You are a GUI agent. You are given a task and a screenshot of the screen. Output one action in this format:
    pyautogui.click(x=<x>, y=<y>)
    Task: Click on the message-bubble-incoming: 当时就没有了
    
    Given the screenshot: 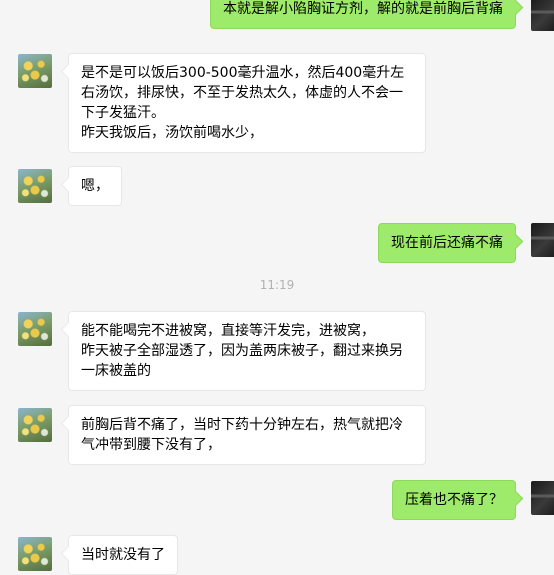 What is the action you would take?
    pyautogui.click(x=123, y=555)
    